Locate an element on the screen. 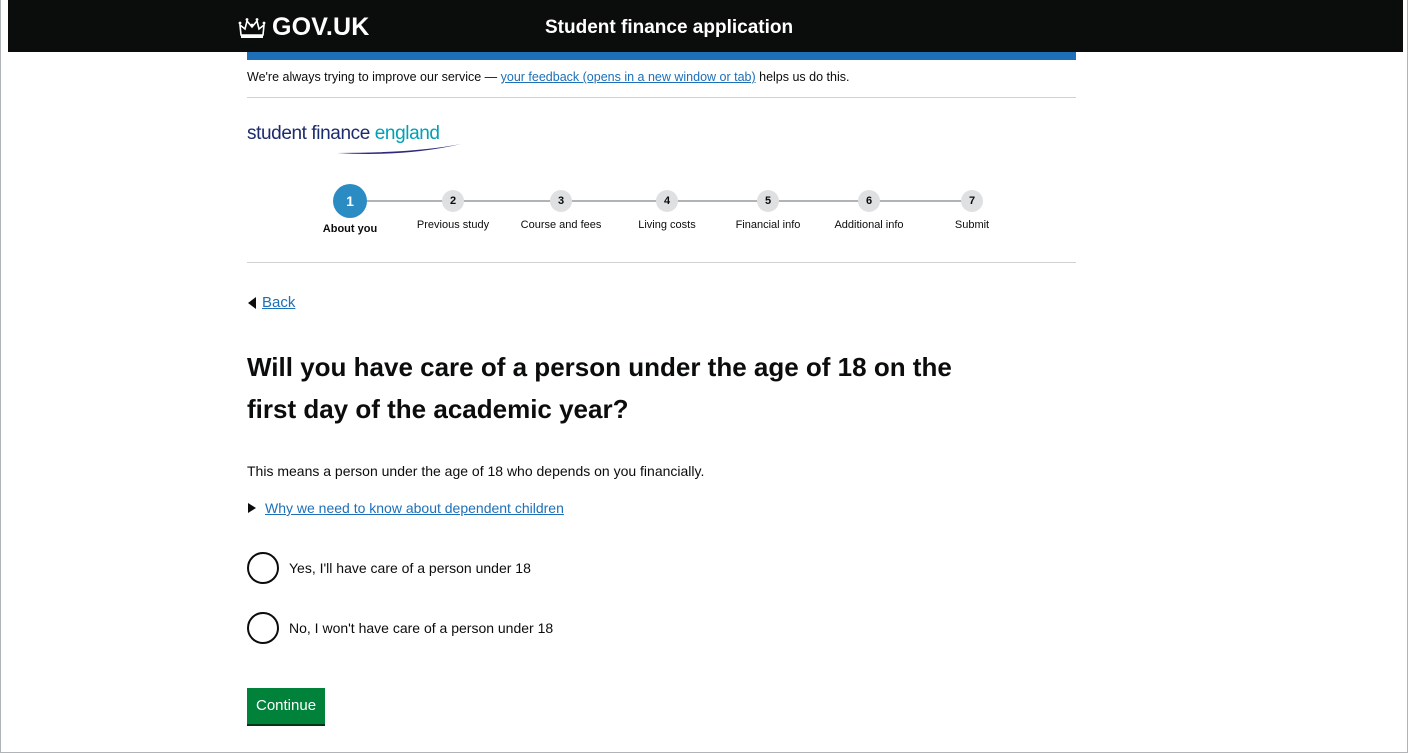 The width and height of the screenshot is (1408, 753). step-additional-info: 6 Additional info is located at coordinates (869, 208).